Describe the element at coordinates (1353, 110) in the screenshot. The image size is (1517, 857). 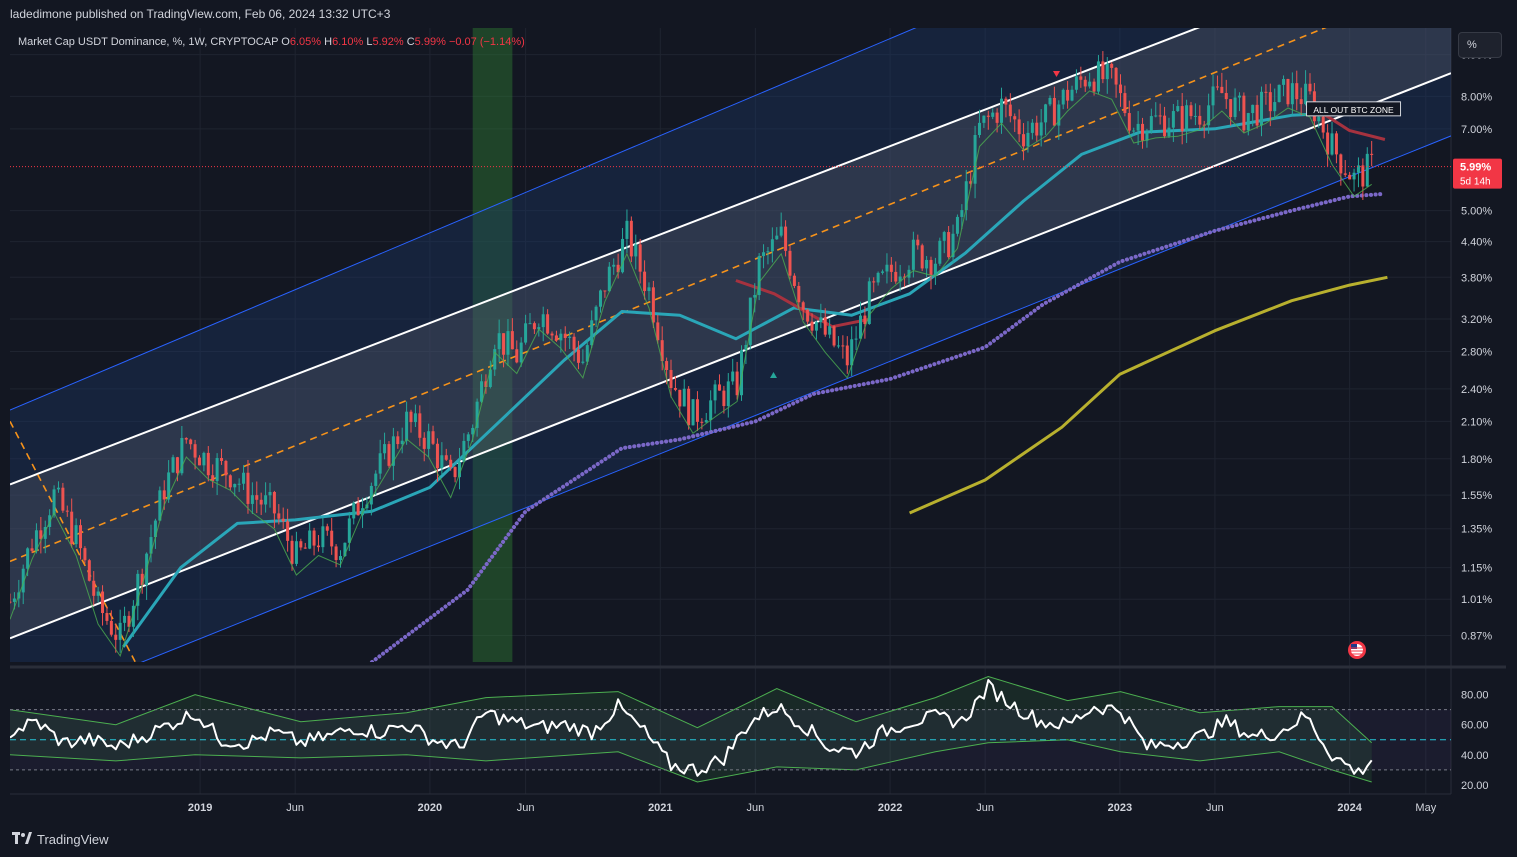
I see `annotation-label: ALL OUT BTC ZONE` at that location.